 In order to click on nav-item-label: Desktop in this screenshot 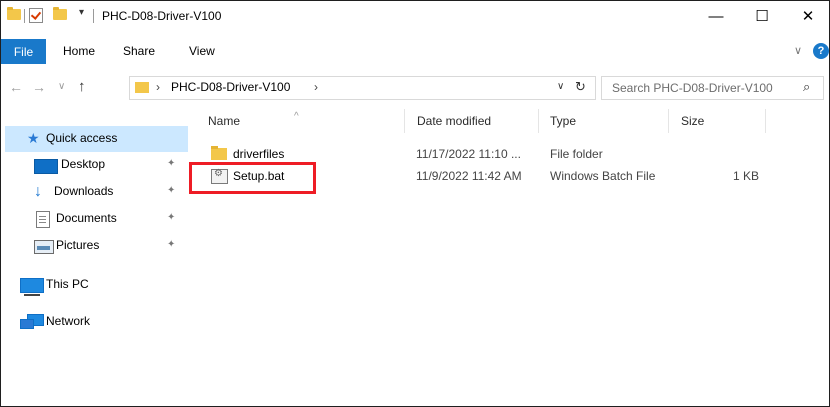, I will do `click(83, 164)`.